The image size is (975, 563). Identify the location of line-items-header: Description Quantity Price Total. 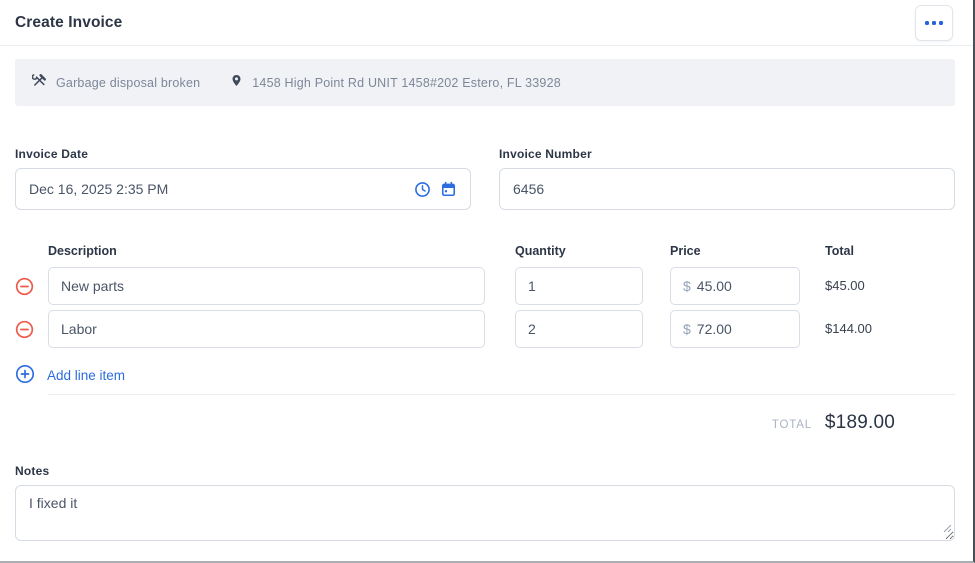
(485, 251).